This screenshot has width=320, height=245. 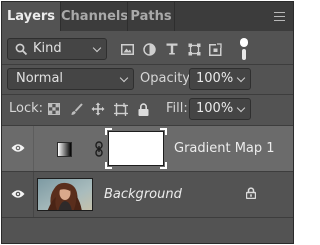 What do you see at coordinates (99, 149) in the screenshot?
I see `layer-mask-link-icon` at bounding box center [99, 149].